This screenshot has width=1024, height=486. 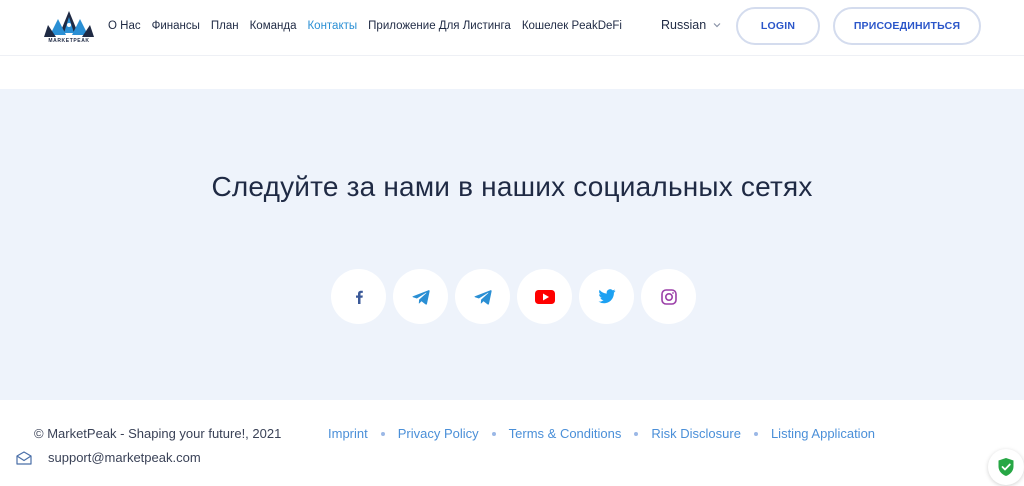 I want to click on footer-link-imprint: Imprint, so click(x=348, y=433).